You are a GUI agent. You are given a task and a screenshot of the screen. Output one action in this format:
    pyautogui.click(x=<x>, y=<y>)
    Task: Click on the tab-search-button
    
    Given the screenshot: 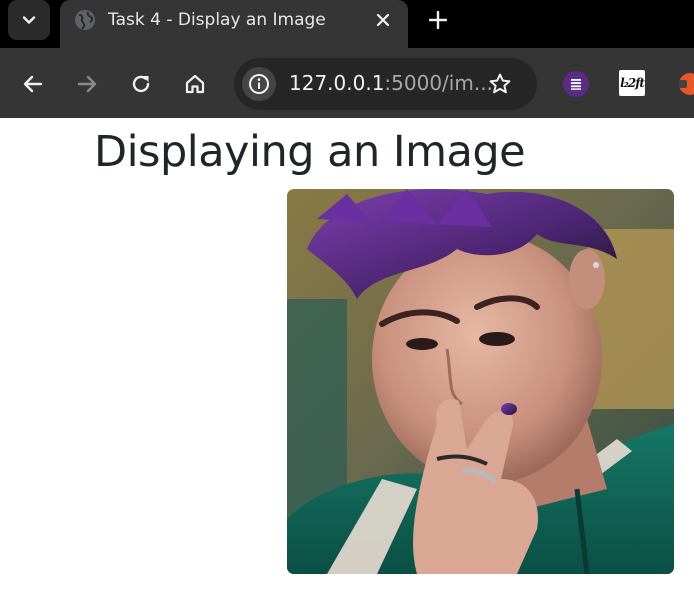 What is the action you would take?
    pyautogui.click(x=29, y=20)
    